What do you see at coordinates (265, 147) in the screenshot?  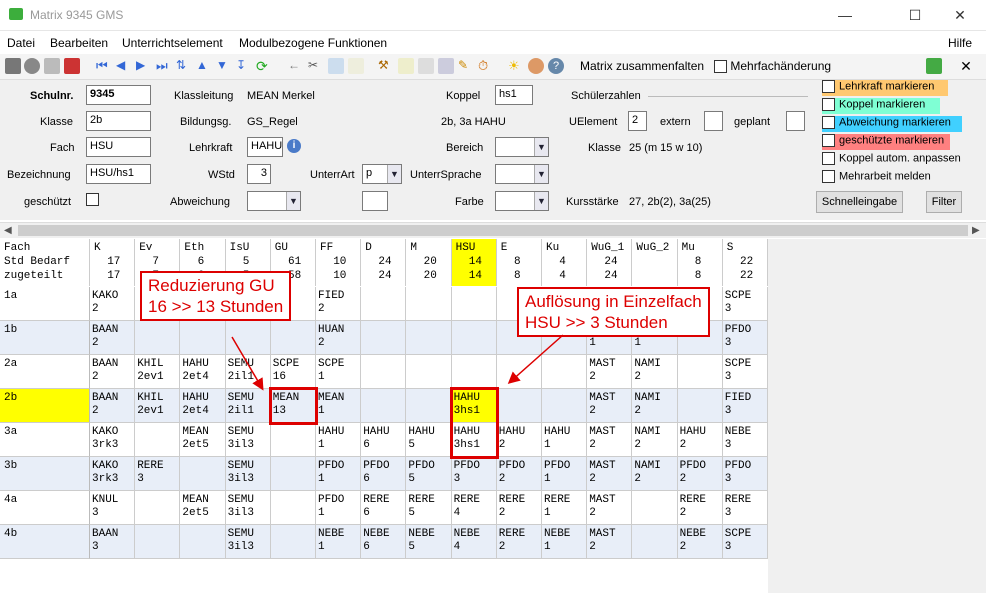 I see `lehrkraft-field: HAHU` at bounding box center [265, 147].